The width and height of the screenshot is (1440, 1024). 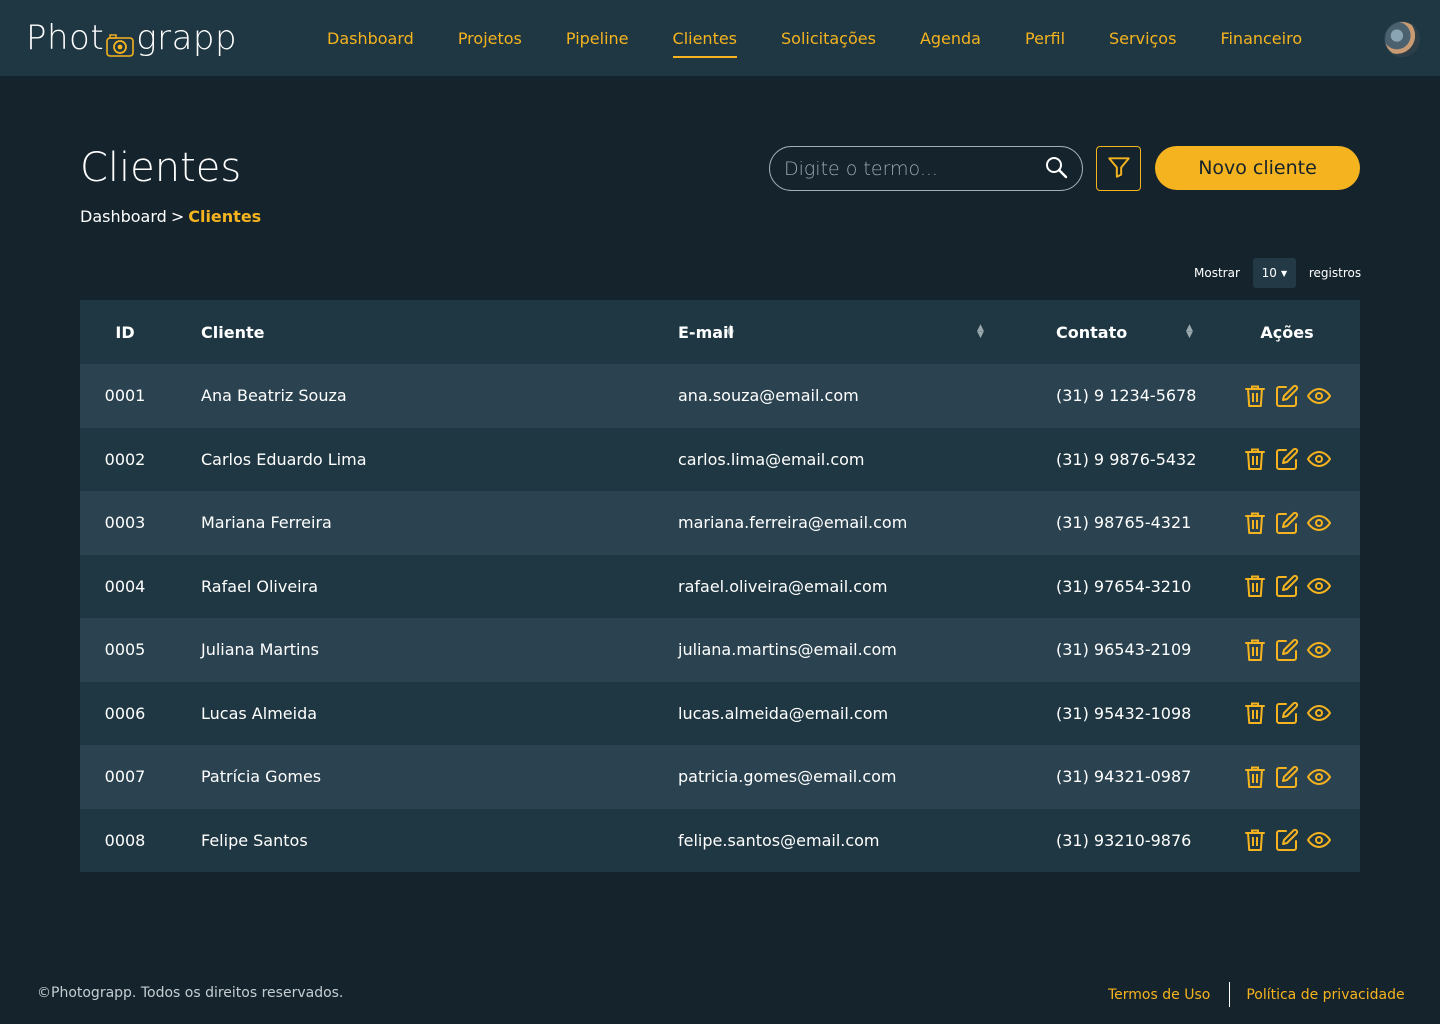 What do you see at coordinates (233, 332) in the screenshot?
I see `col-header-client-label: Cliente` at bounding box center [233, 332].